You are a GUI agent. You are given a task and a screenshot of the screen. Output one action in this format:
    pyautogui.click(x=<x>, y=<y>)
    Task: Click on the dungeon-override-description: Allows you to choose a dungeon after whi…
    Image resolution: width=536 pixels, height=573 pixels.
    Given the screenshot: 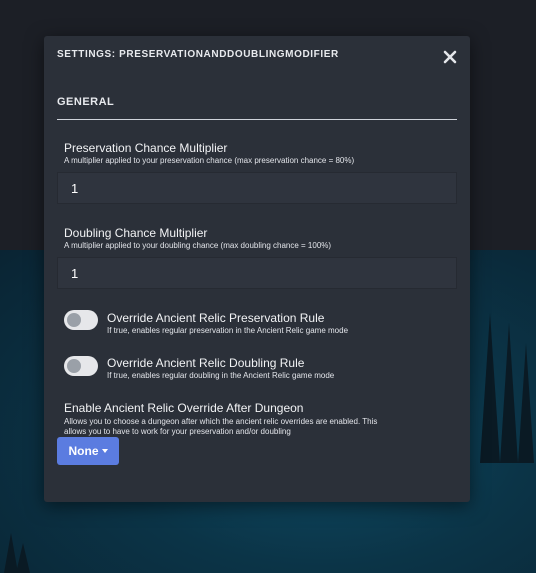 What is the action you would take?
    pyautogui.click(x=221, y=421)
    